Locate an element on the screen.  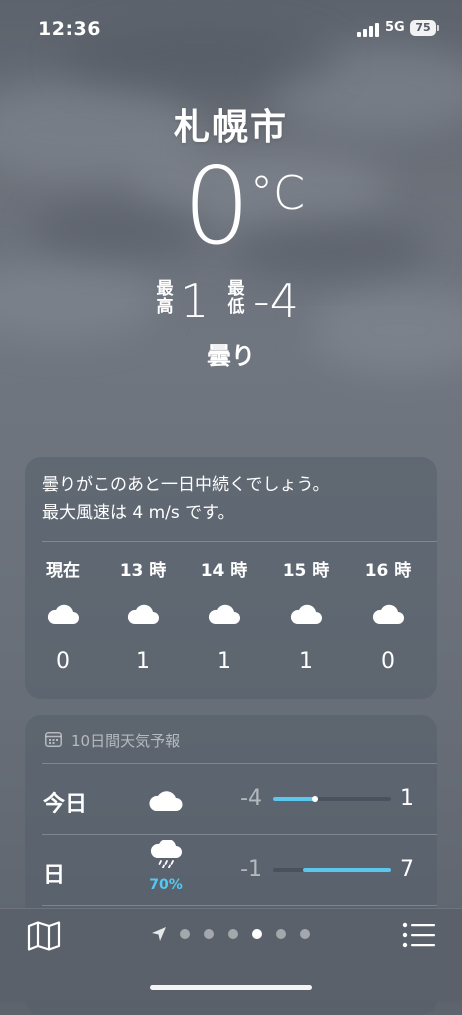
high-label: 最高 is located at coordinates (165, 298).